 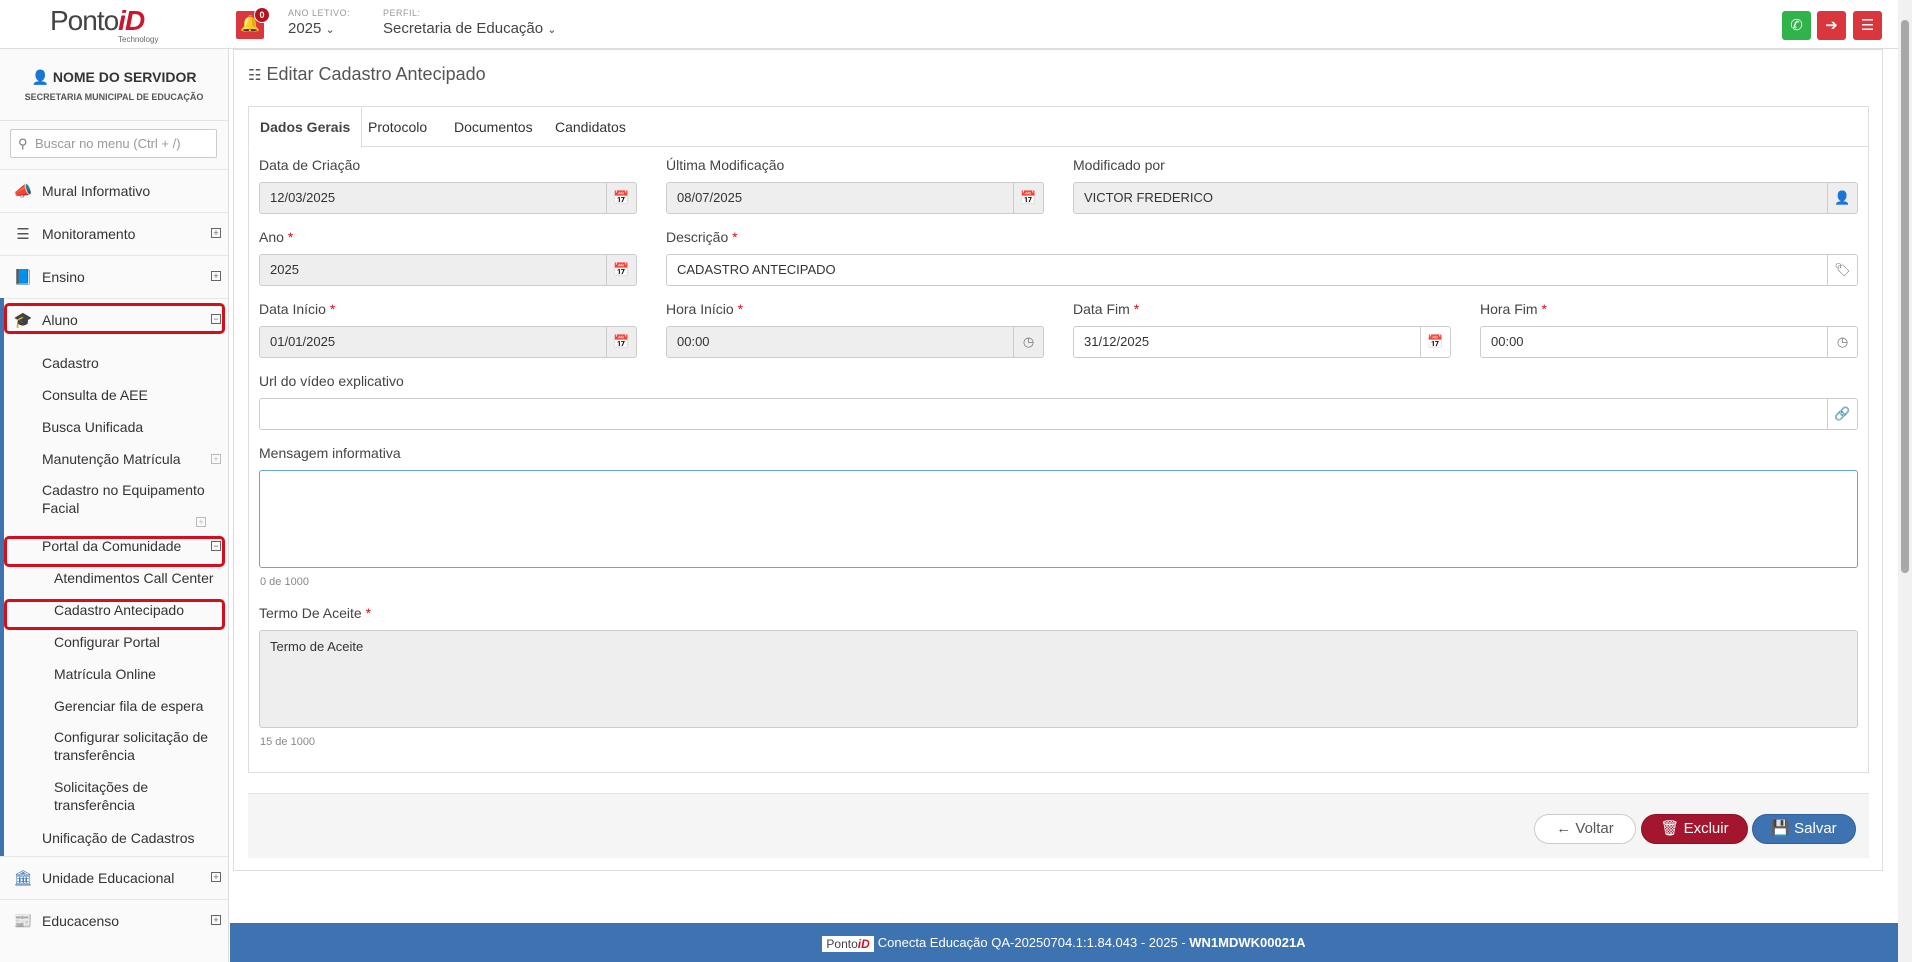 What do you see at coordinates (1513, 309) in the screenshot?
I see `hora-fim-label: Hora Fim *` at bounding box center [1513, 309].